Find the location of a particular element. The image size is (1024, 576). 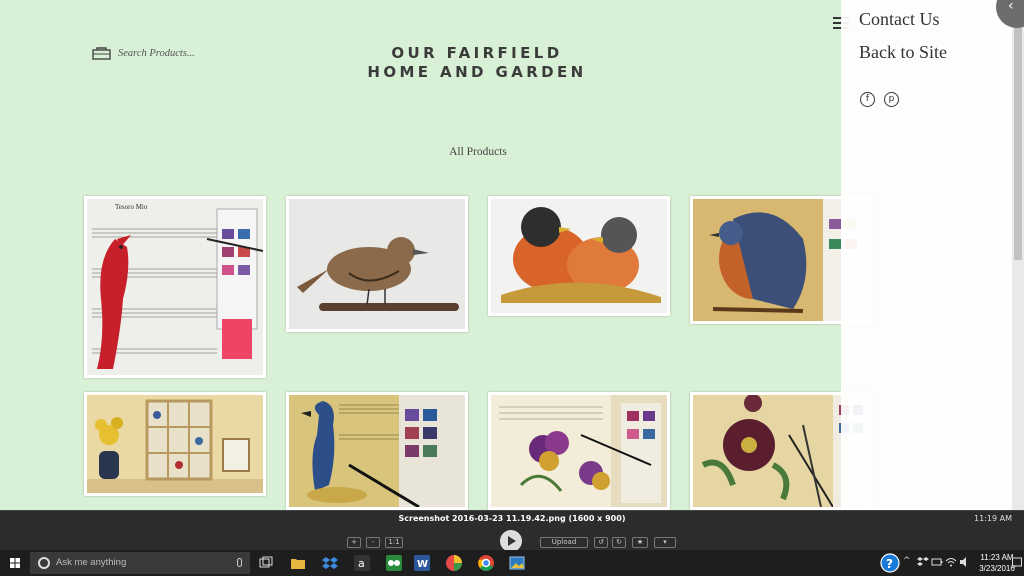

dropbox-icon is located at coordinates (330, 563).